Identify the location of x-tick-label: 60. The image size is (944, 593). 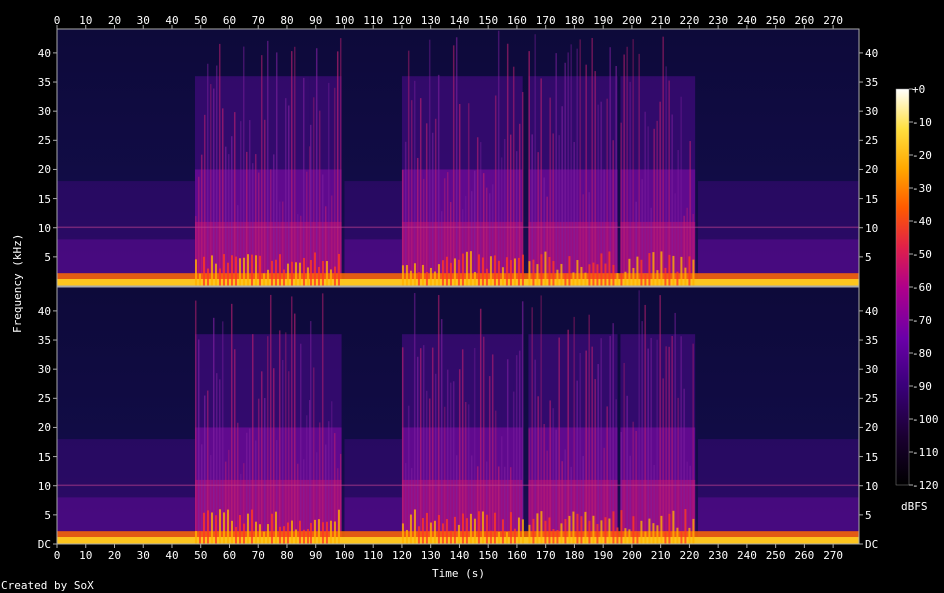
(229, 555).